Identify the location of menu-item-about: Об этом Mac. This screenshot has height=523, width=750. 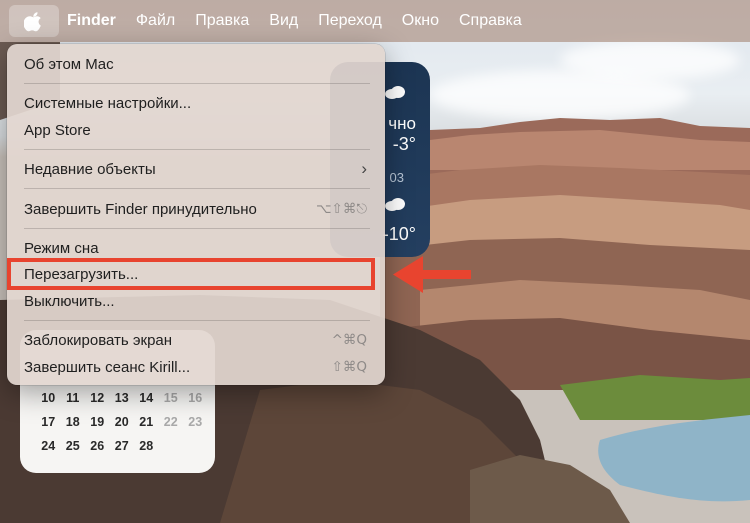
(196, 64).